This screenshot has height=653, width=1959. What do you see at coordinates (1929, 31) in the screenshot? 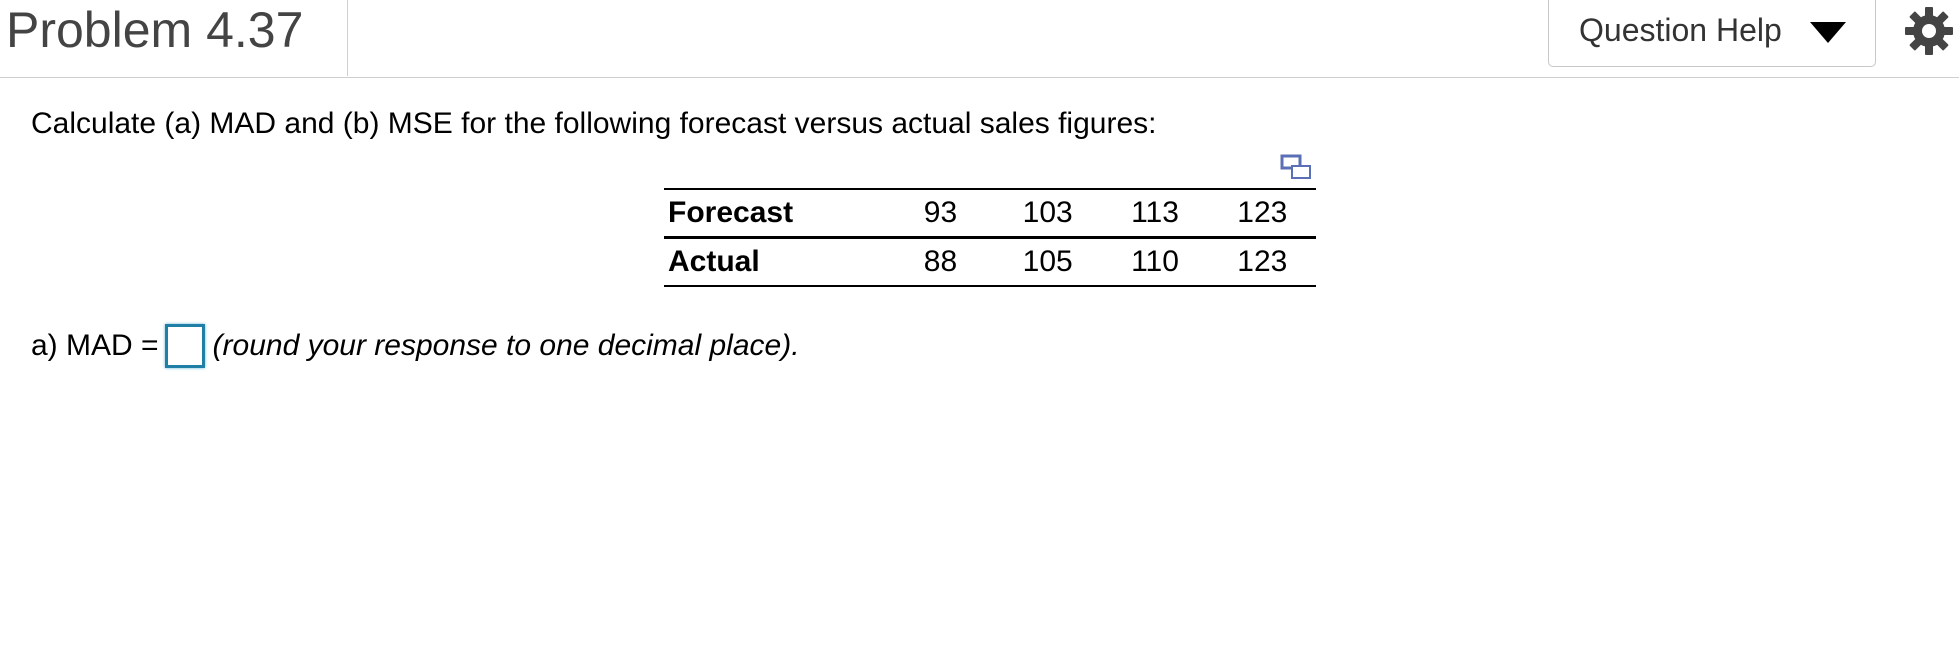
I see `gear-icon` at bounding box center [1929, 31].